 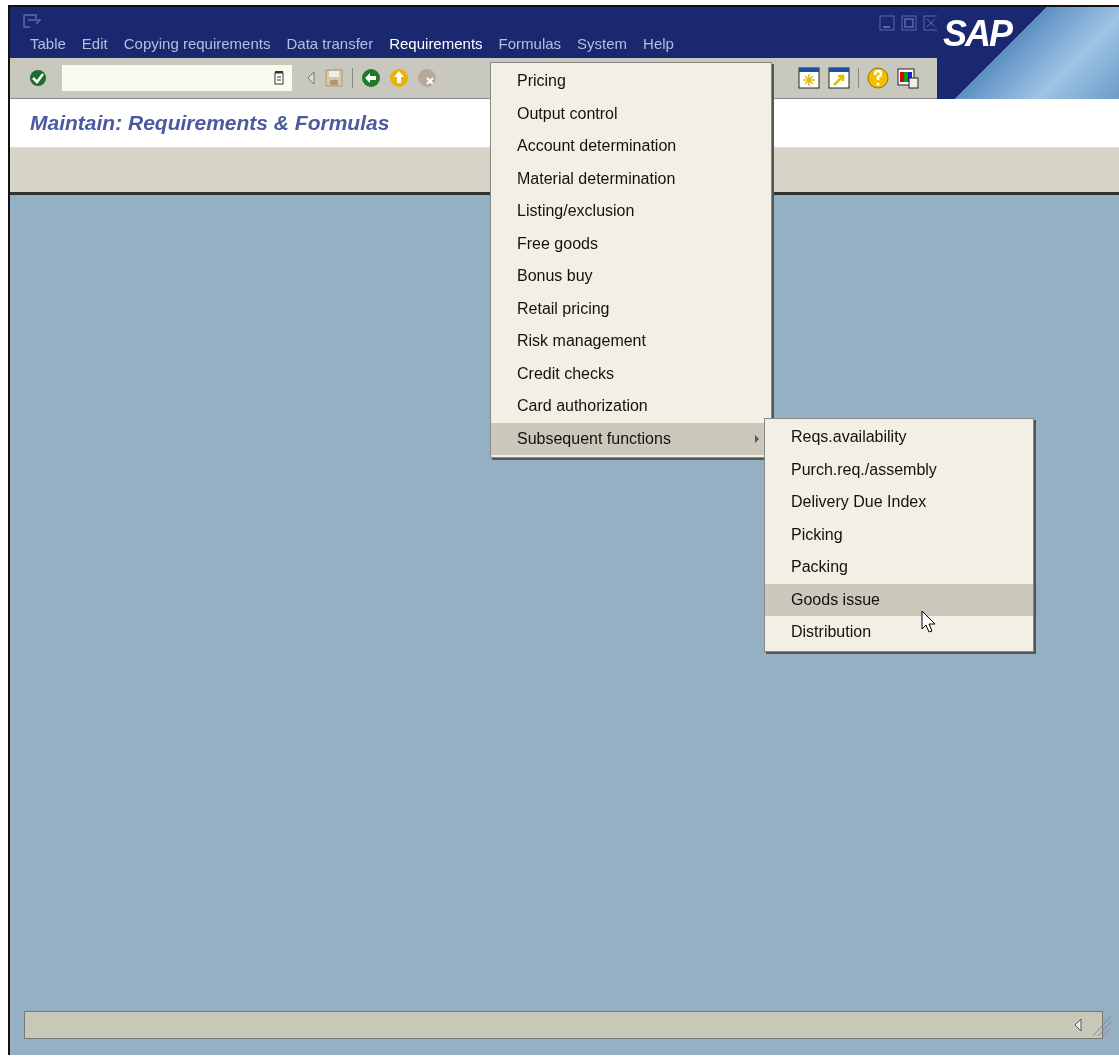 What do you see at coordinates (899, 502) in the screenshot?
I see `menu-option: Delivery Due Index` at bounding box center [899, 502].